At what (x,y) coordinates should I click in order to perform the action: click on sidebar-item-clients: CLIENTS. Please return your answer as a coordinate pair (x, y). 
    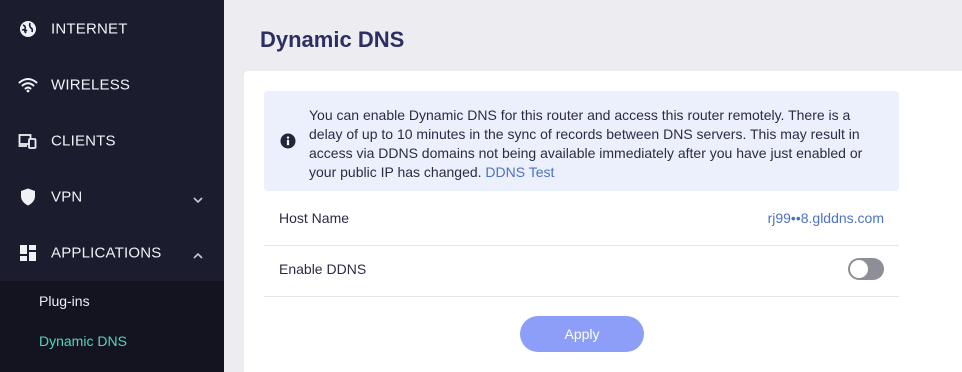
    Looking at the image, I should click on (112, 141).